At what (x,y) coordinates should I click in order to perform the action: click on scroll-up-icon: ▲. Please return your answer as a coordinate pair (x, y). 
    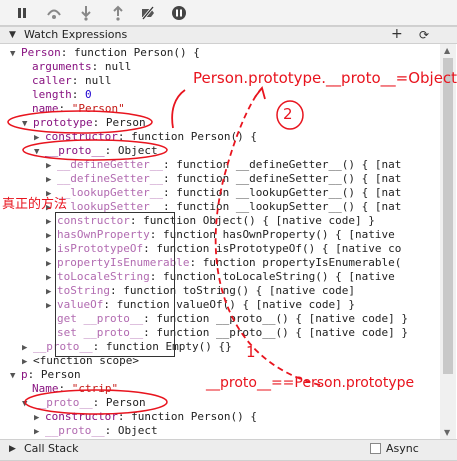
    Looking at the image, I should click on (447, 50).